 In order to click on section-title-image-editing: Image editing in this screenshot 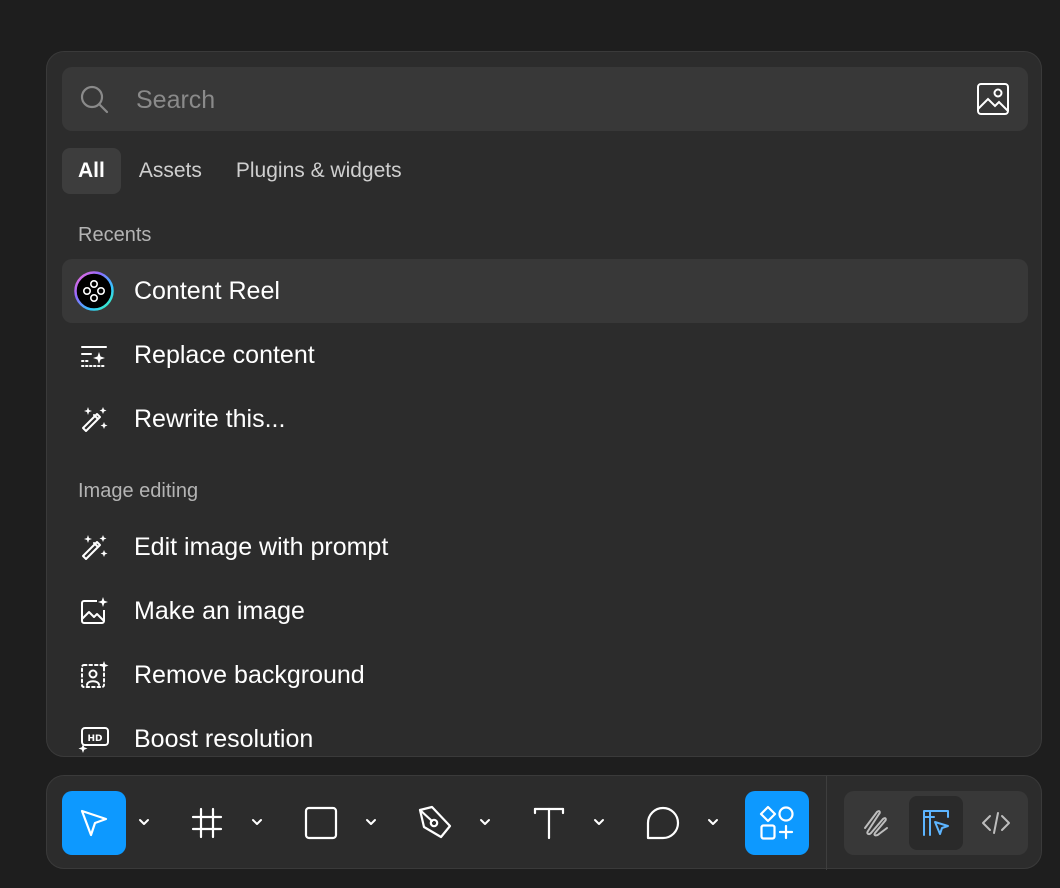, I will do `click(138, 491)`.